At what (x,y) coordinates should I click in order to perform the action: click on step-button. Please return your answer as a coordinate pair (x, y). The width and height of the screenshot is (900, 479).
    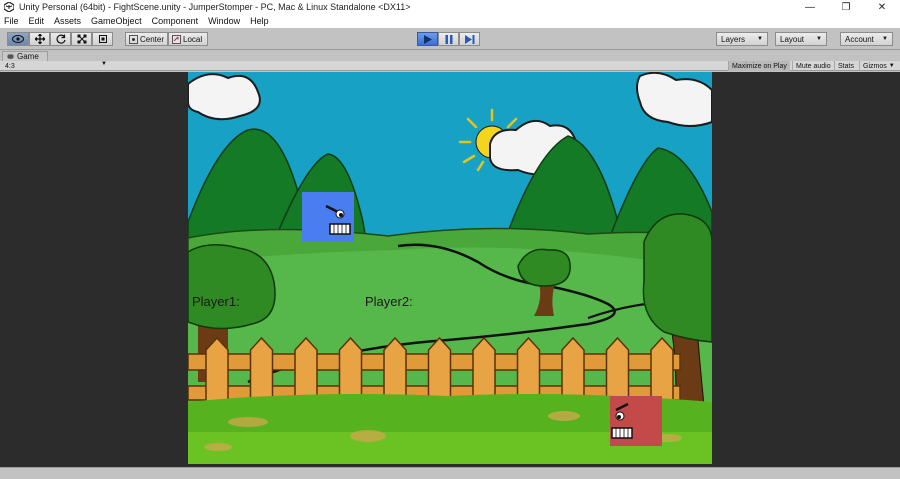
    Looking at the image, I should click on (469, 39).